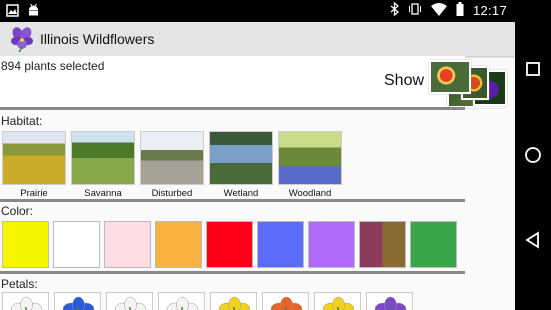 This screenshot has width=551, height=310. Describe the element at coordinates (172, 158) in the screenshot. I see `disturbed-photo` at that location.